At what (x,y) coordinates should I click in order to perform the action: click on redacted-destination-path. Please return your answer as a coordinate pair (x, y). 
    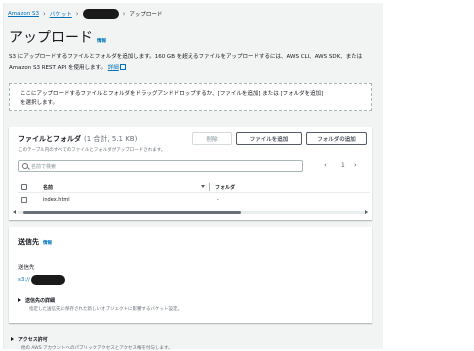
    Looking at the image, I should click on (47, 280).